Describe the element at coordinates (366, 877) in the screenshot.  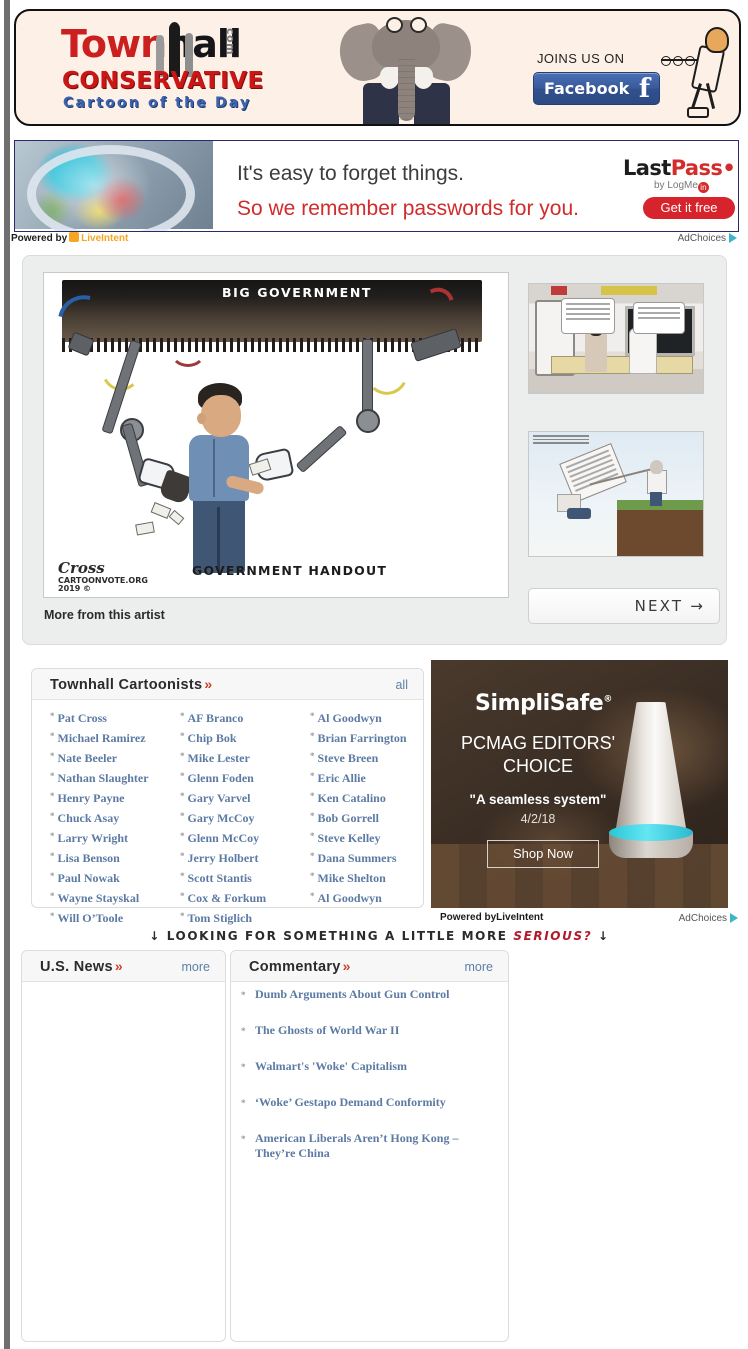
I see `cartoonist-link: * Mike Shelton` at that location.